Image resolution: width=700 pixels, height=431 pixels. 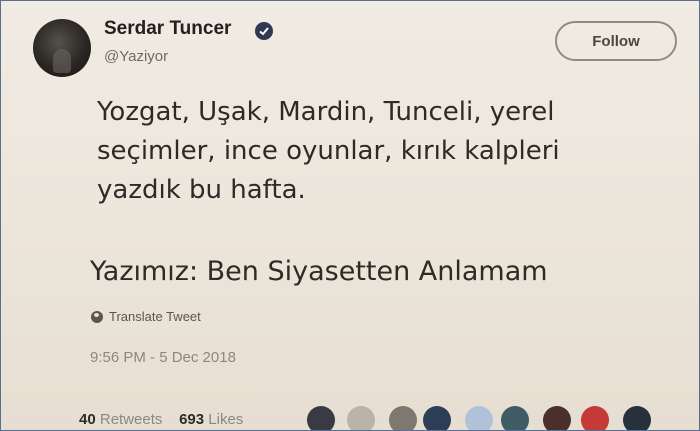 What do you see at coordinates (62, 48) in the screenshot?
I see `author-avatar` at bounding box center [62, 48].